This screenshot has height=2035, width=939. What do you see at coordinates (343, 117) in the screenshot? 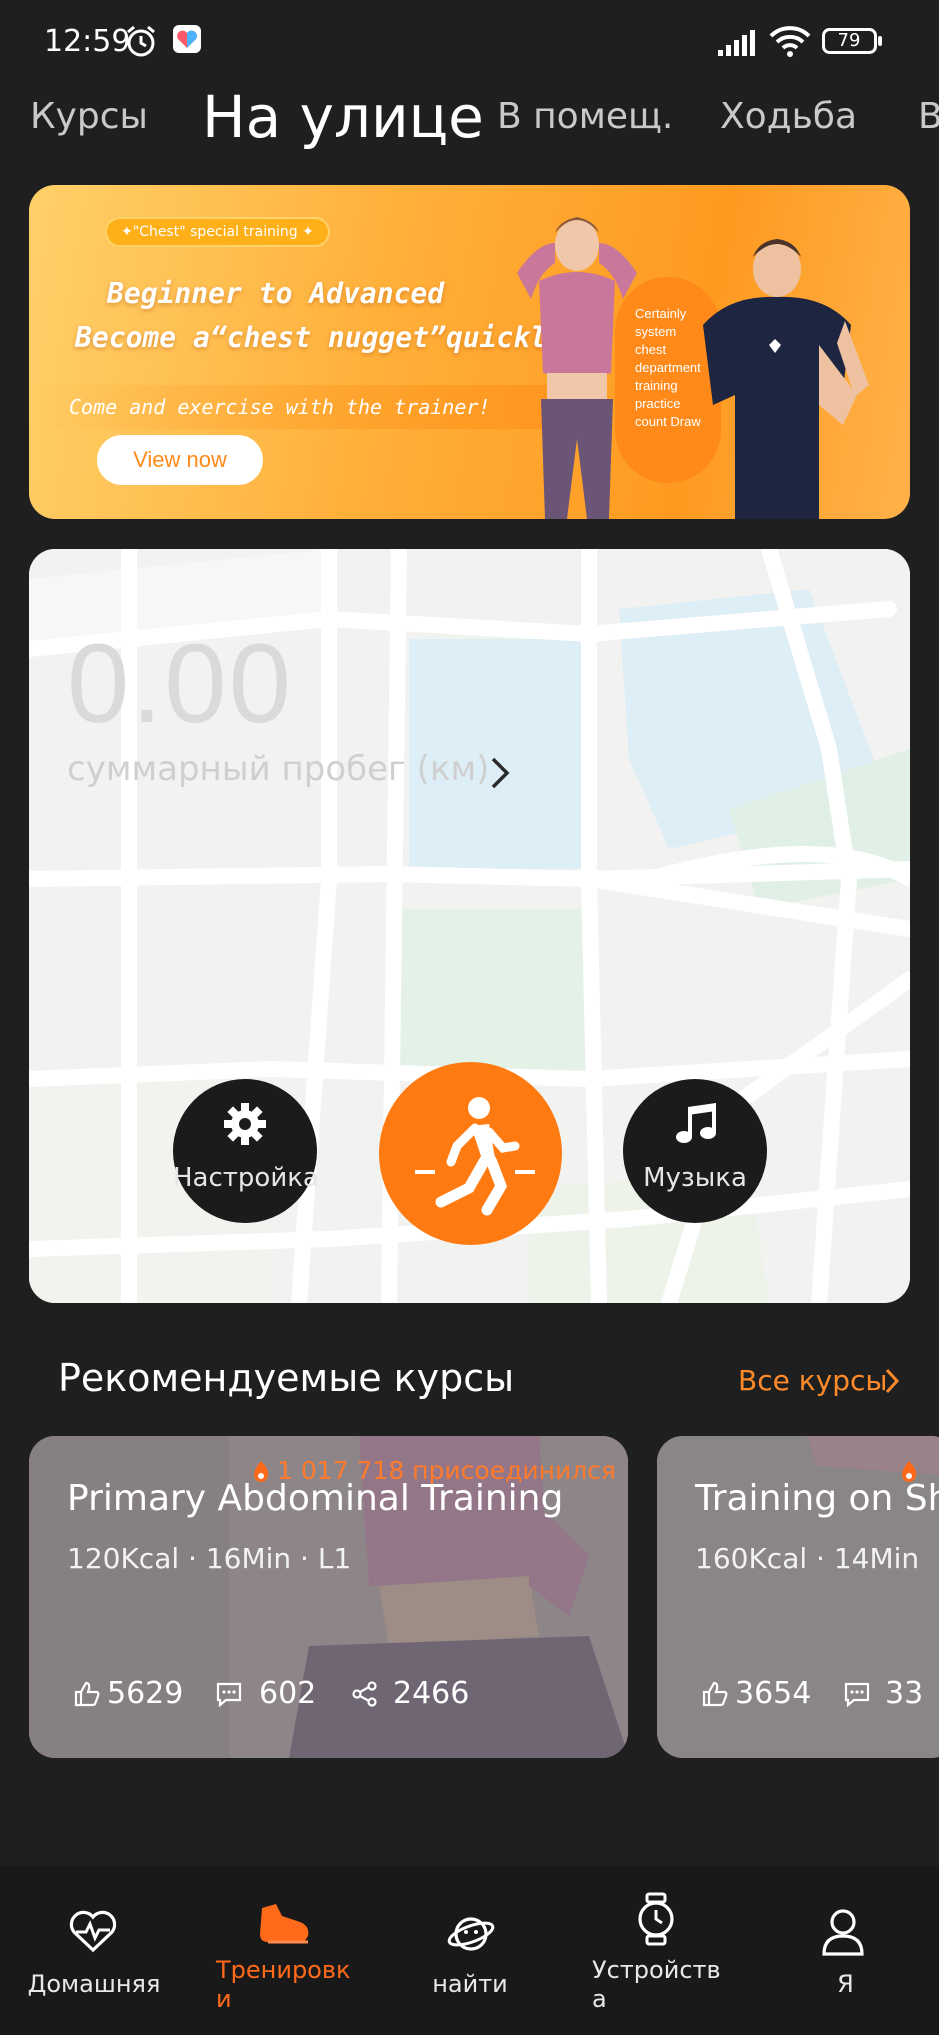
I see `tab-outdoor: На улице` at bounding box center [343, 117].